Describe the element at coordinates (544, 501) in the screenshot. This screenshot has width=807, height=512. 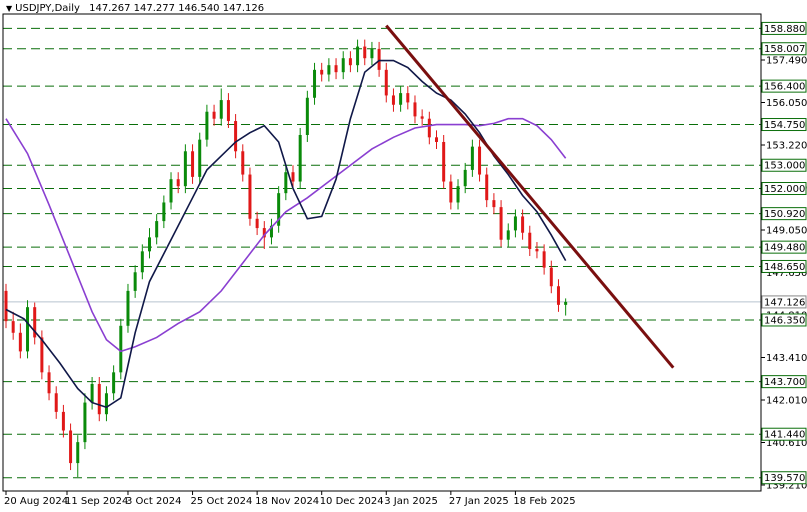
I see `x-tick-label-8: 18 Feb 2025` at that location.